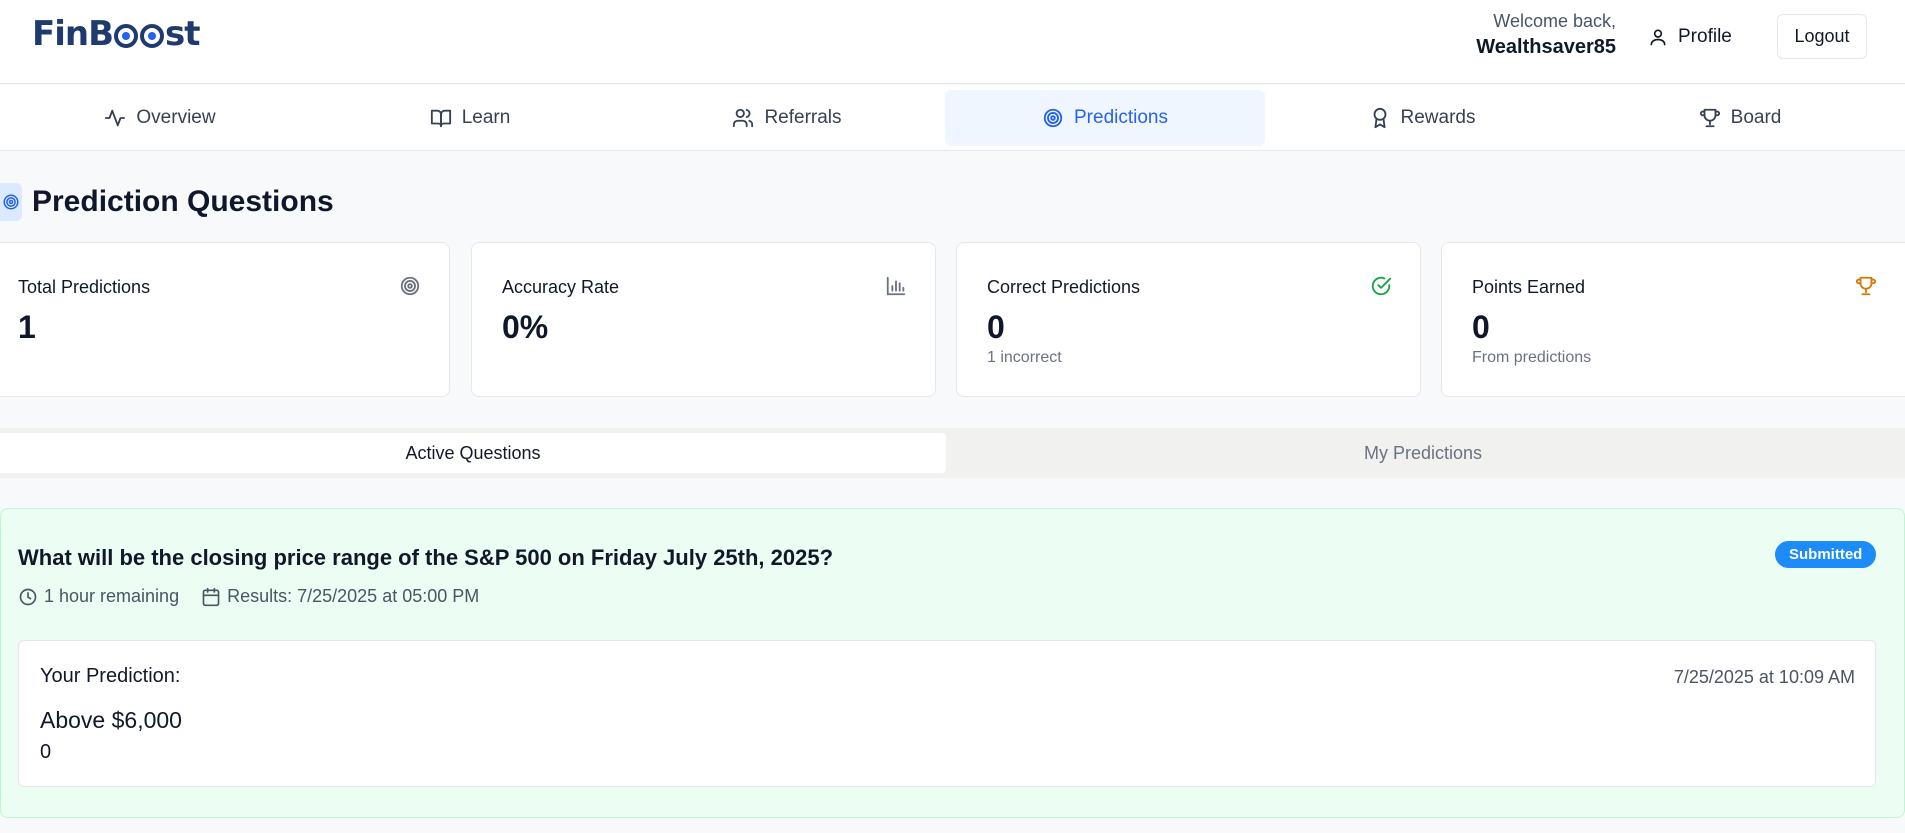  I want to click on nav-item-rewards: Rewards, so click(1422, 118).